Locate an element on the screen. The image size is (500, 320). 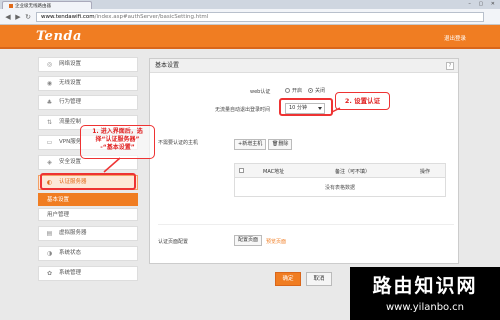
watermark: 路由知识网 www.yilanbo.cn is located at coordinates (425, 293).